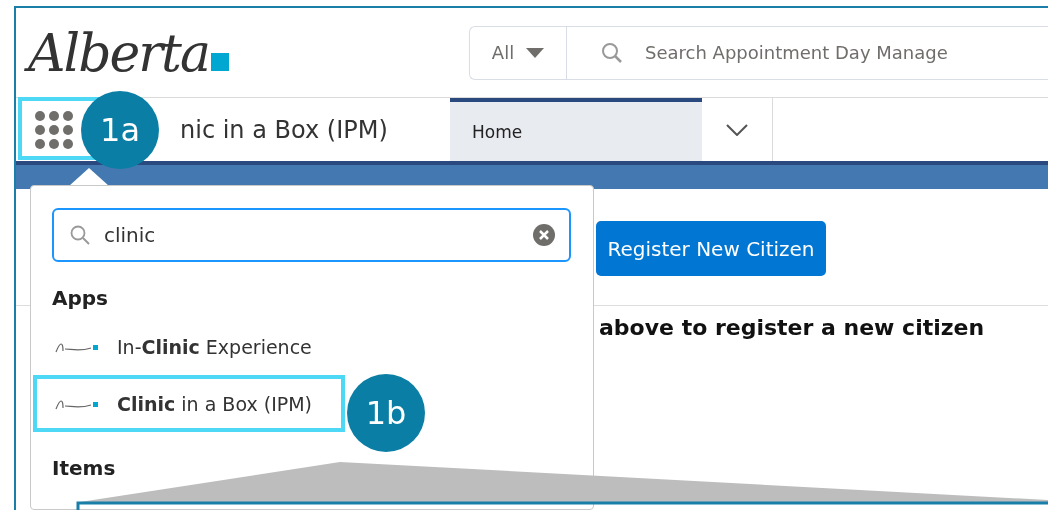  What do you see at coordinates (284, 129) in the screenshot?
I see `app-name: nic in a Box (IPM)` at bounding box center [284, 129].